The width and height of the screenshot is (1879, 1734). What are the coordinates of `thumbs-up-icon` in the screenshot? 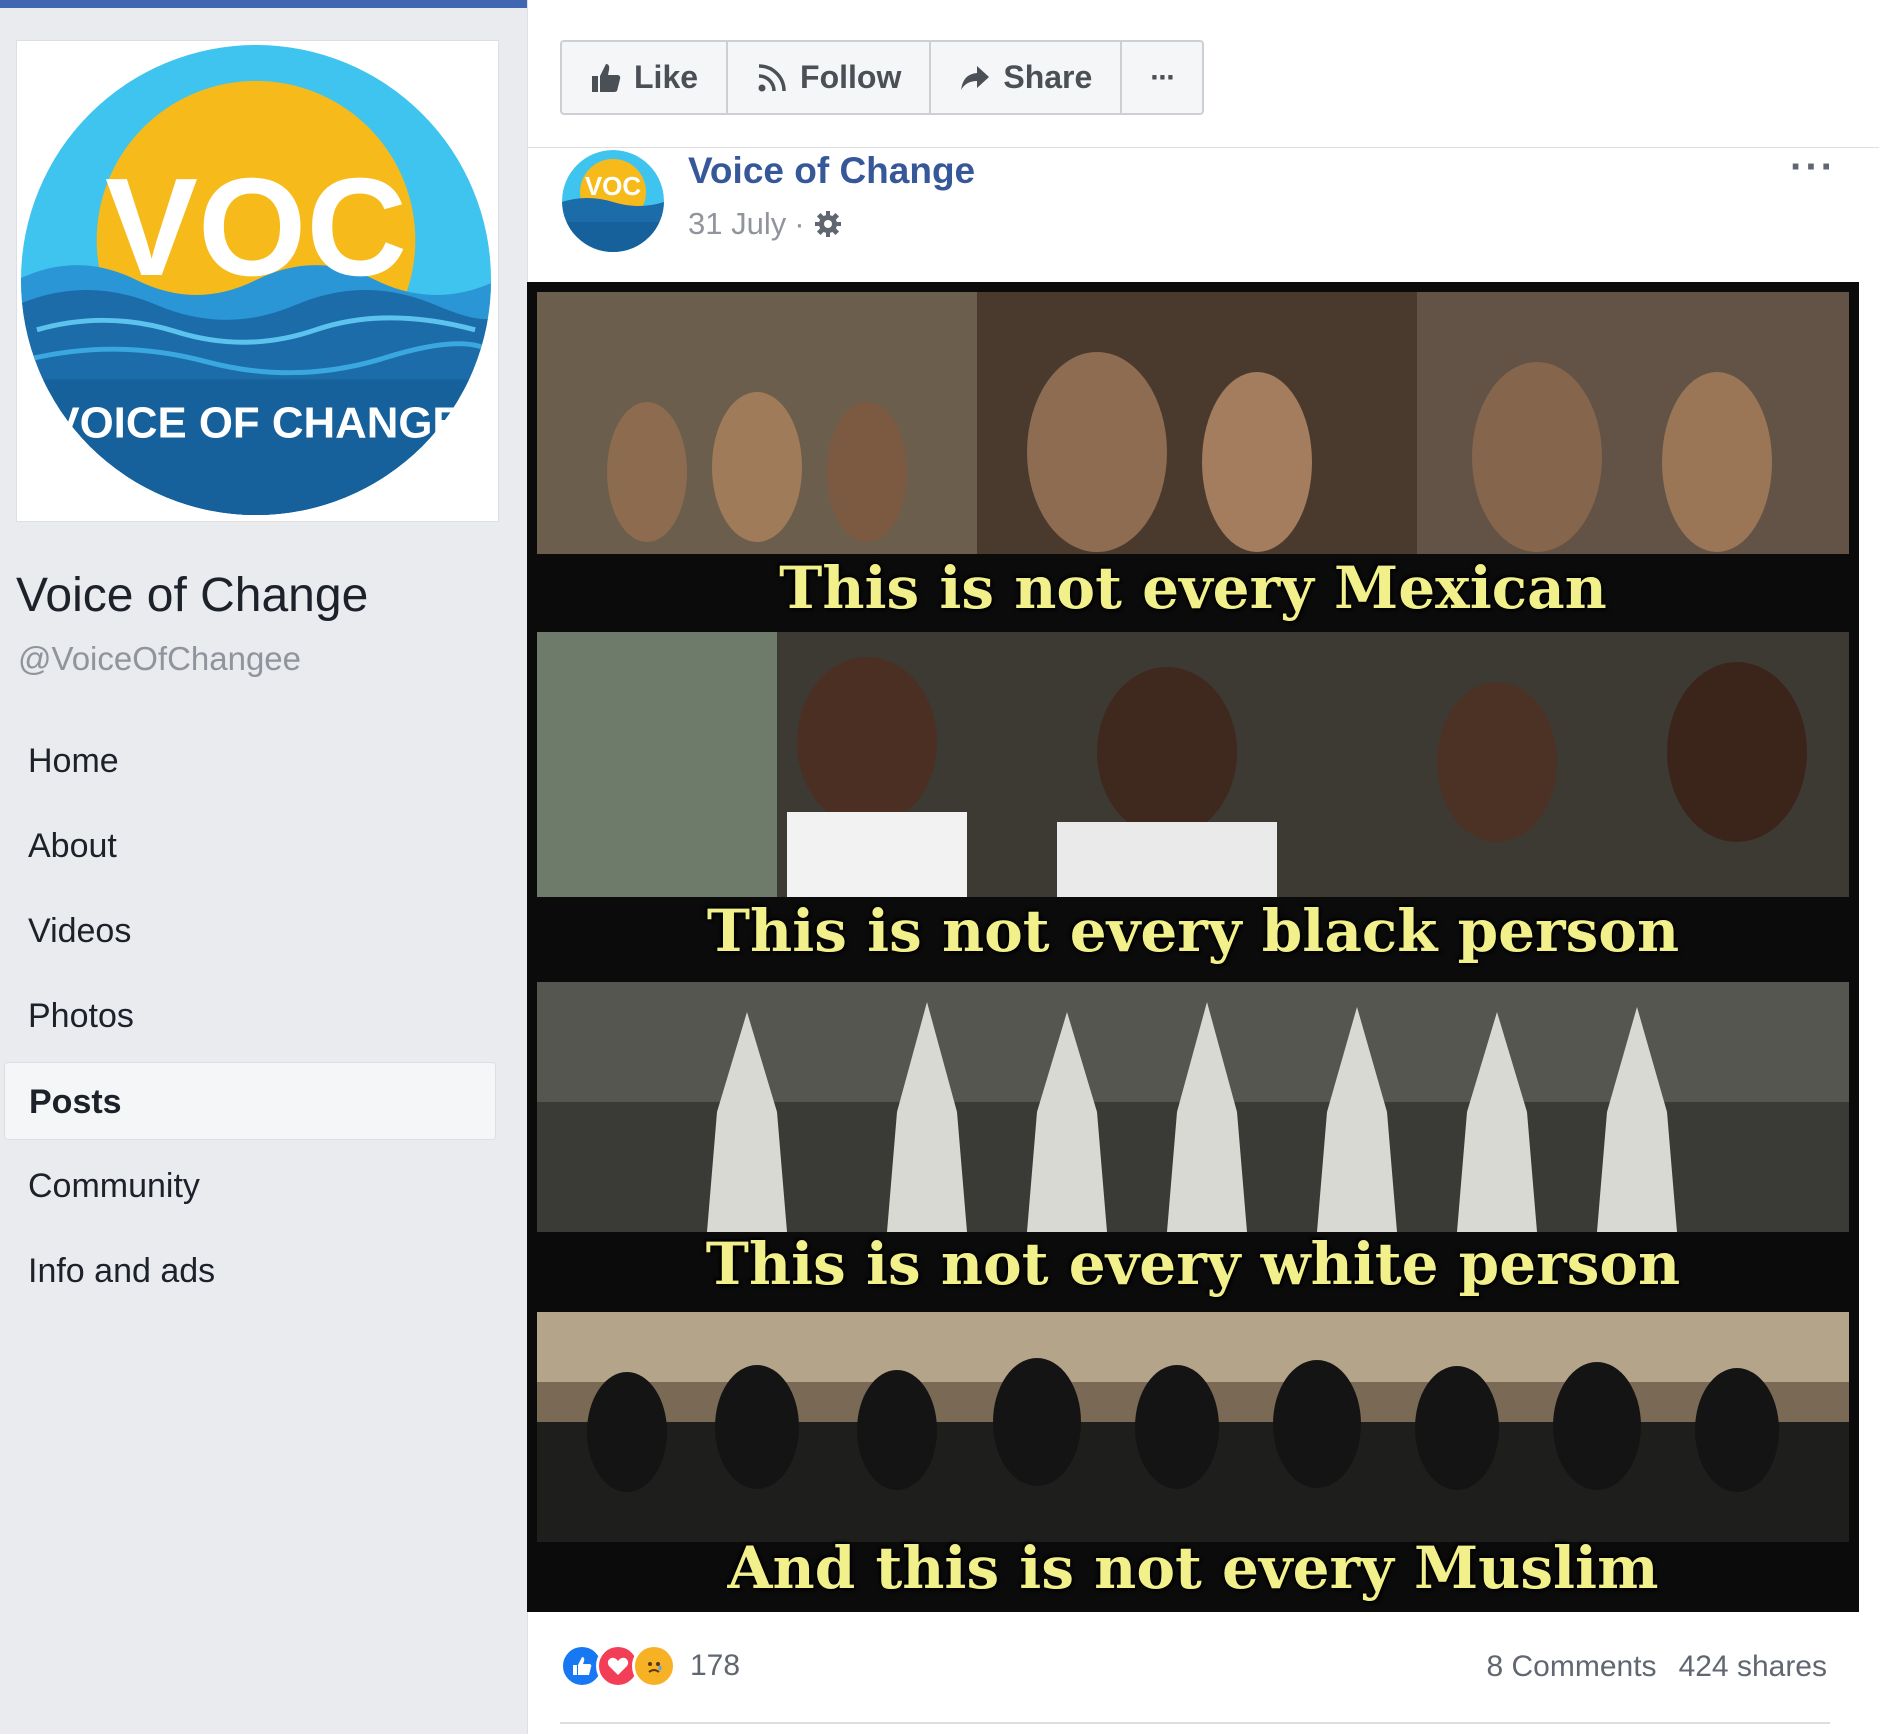 It's located at (606, 77).